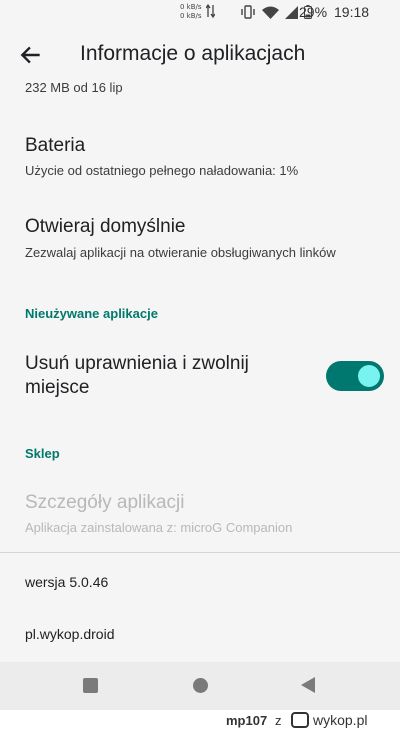  Describe the element at coordinates (105, 502) in the screenshot. I see `app-details-title: Szczegóły aplikacji` at that location.